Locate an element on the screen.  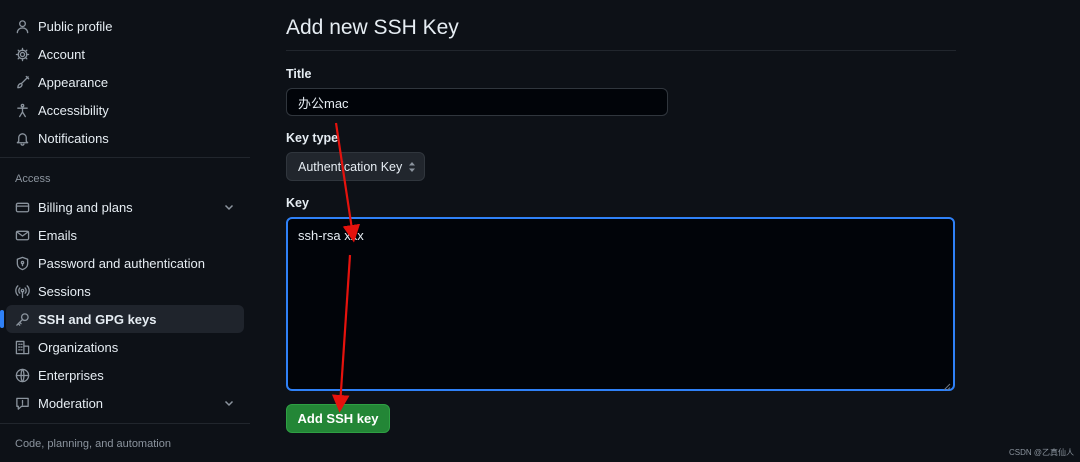
sidebar-item-public-profile: Public profile is located at coordinates (125, 26).